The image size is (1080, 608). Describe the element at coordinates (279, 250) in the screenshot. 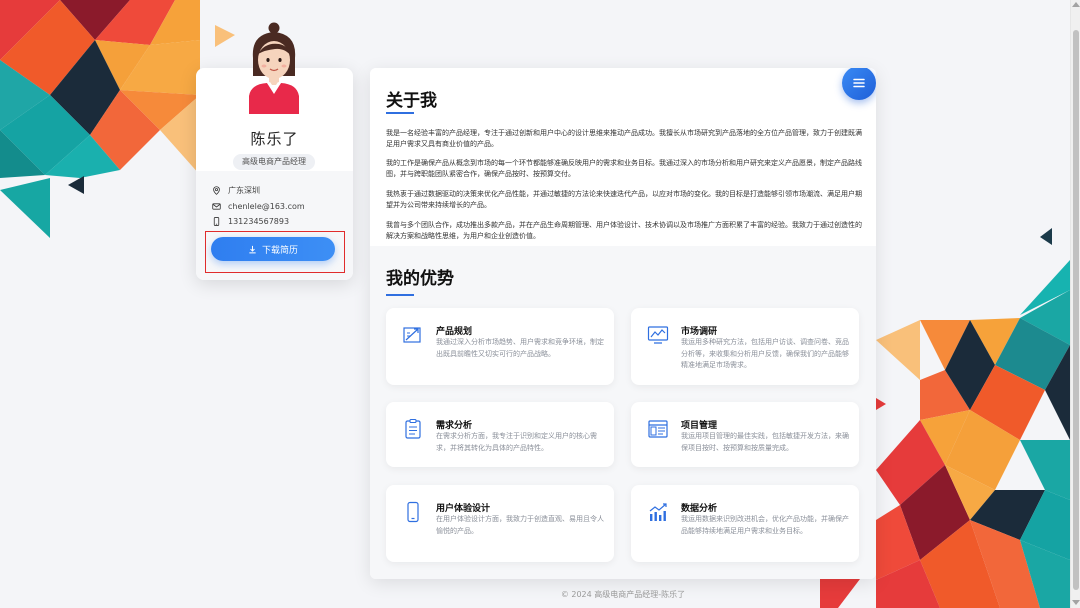

I see `download-label: 下载简历` at that location.